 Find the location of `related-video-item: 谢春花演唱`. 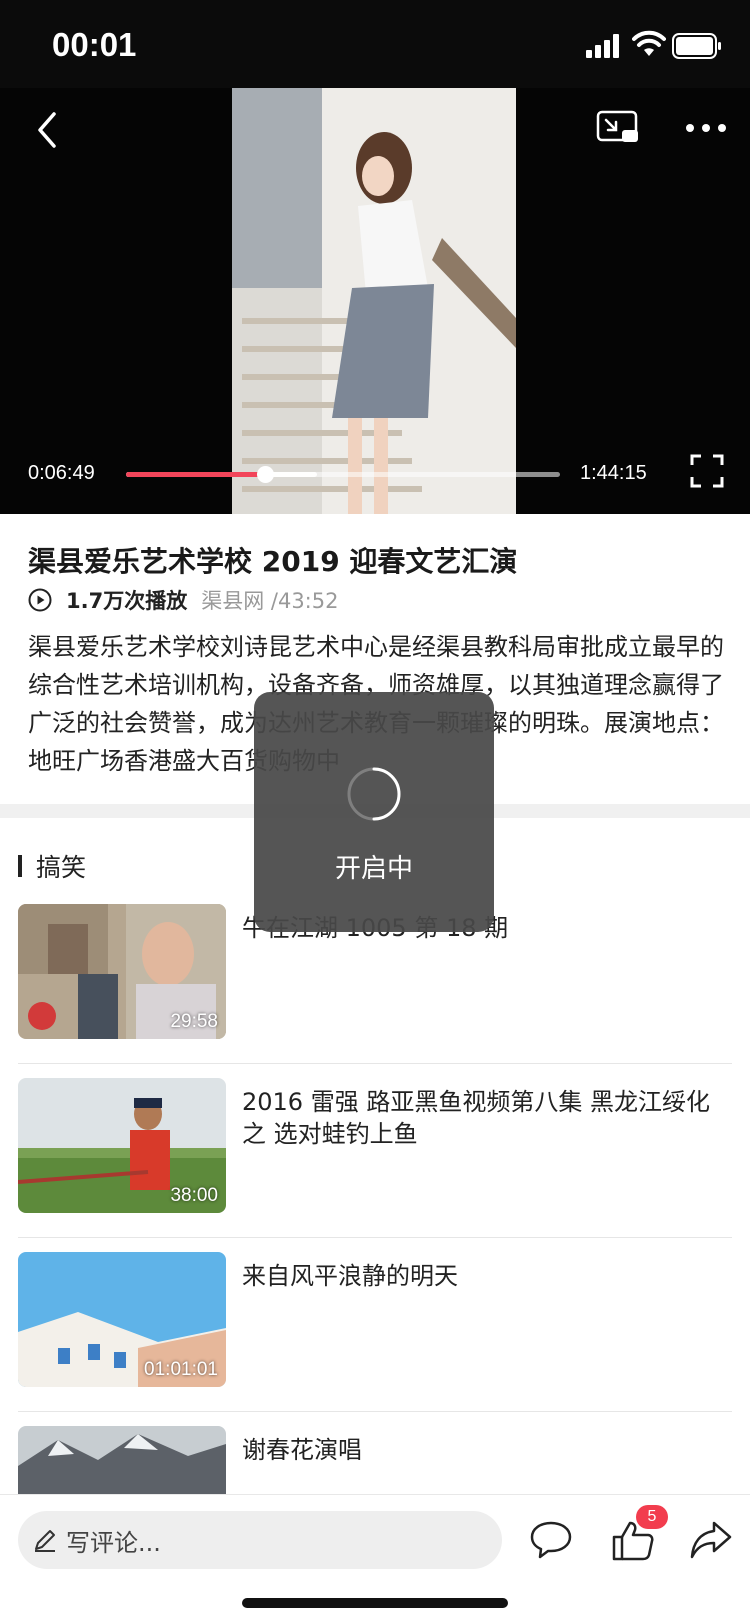

related-video-item: 谢春花演唱 is located at coordinates (375, 1460).